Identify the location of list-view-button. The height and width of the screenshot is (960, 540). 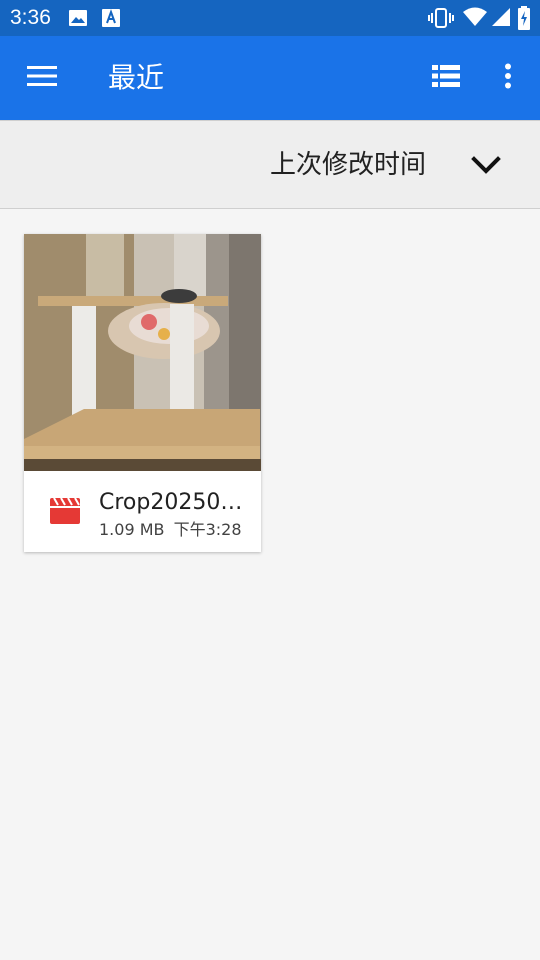
(446, 78).